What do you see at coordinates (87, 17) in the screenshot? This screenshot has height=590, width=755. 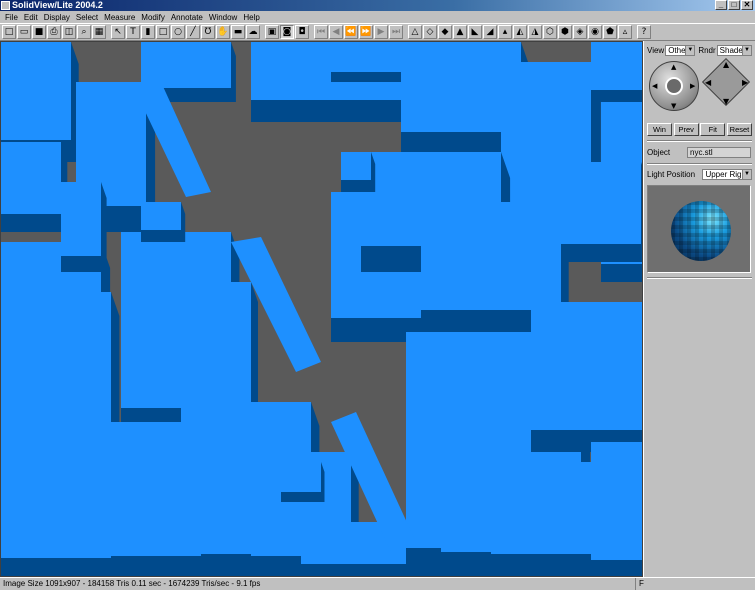 I see `menu-select: Select` at bounding box center [87, 17].